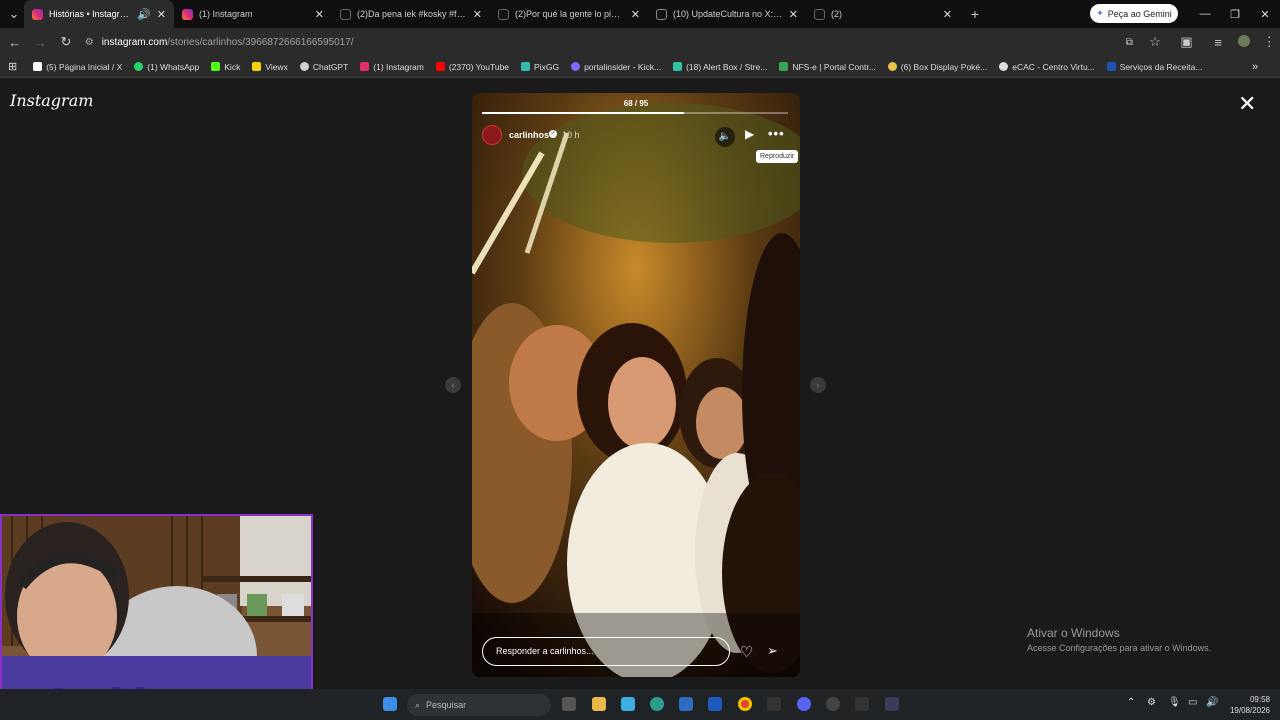 Image resolution: width=1280 pixels, height=720 pixels. I want to click on tab-x-updatecultura: (10) UpdateCultura no X: "May ✕, so click(727, 14).